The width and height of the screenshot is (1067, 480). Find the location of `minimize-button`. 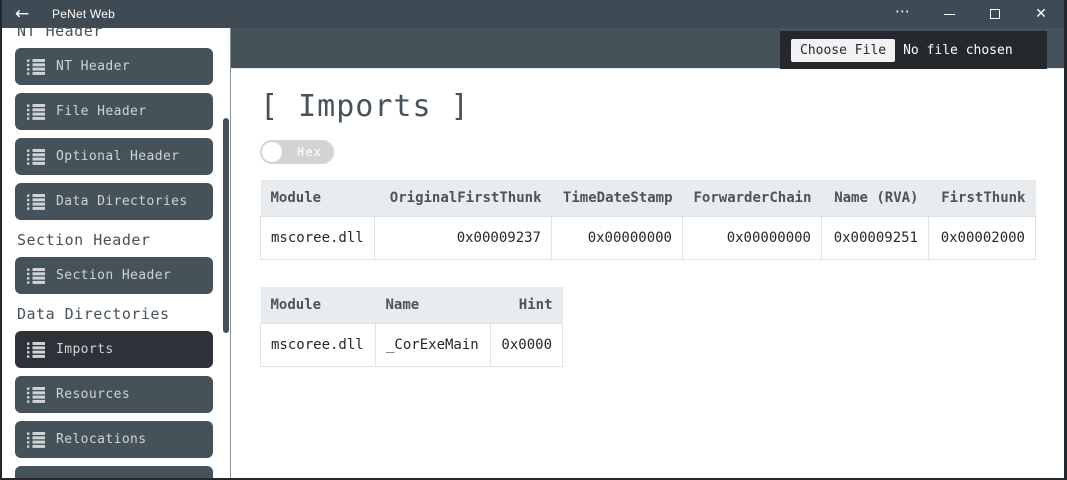

minimize-button is located at coordinates (949, 14).